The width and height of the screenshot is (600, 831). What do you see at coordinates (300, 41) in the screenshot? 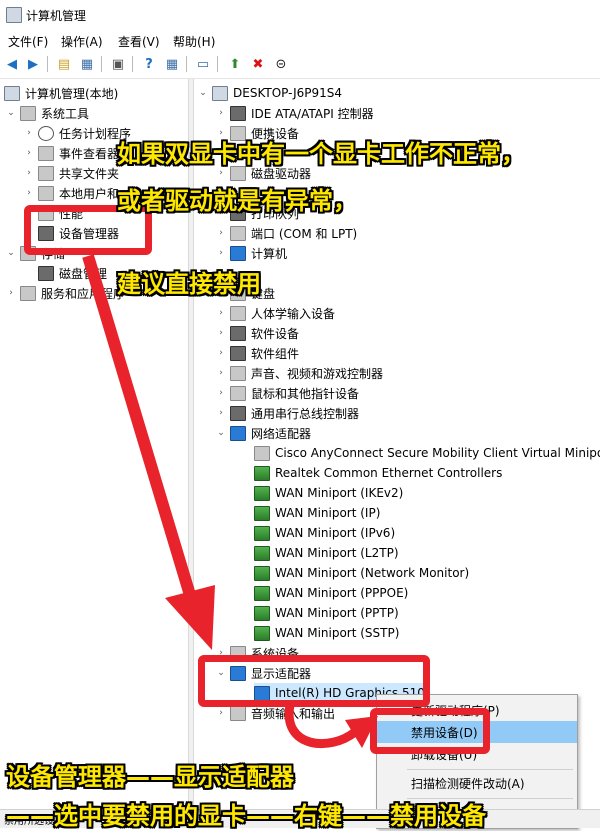
I see `menu-bar: 文件(F) 操作(A) 查看(V) 帮助(H)` at bounding box center [300, 41].